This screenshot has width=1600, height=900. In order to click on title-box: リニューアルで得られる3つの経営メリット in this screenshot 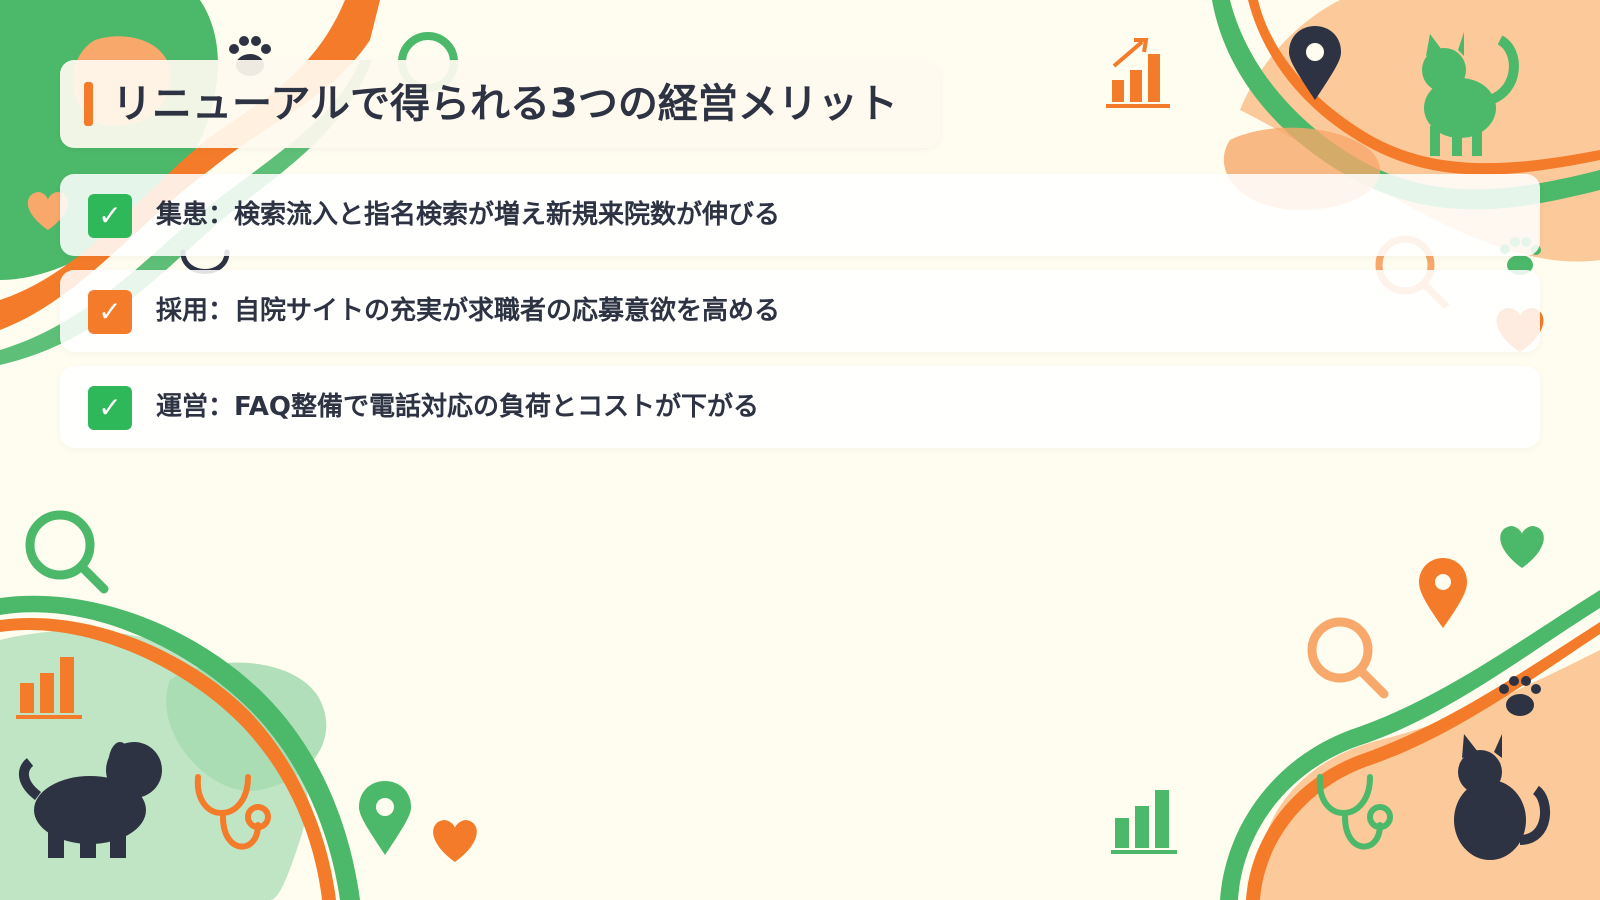, I will do `click(500, 104)`.